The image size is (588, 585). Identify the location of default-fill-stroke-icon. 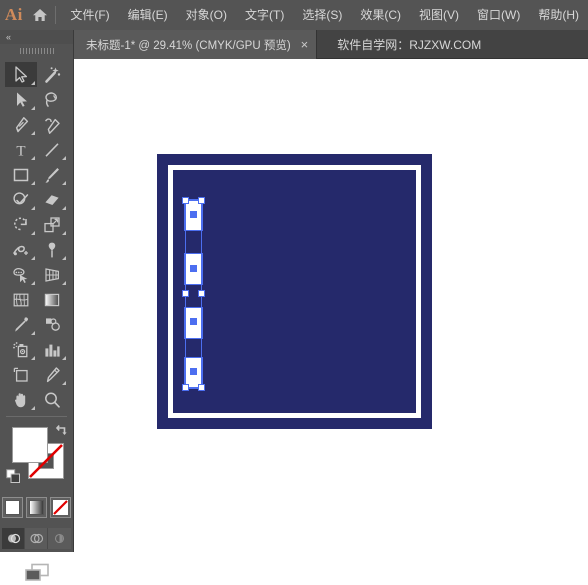
(13, 479).